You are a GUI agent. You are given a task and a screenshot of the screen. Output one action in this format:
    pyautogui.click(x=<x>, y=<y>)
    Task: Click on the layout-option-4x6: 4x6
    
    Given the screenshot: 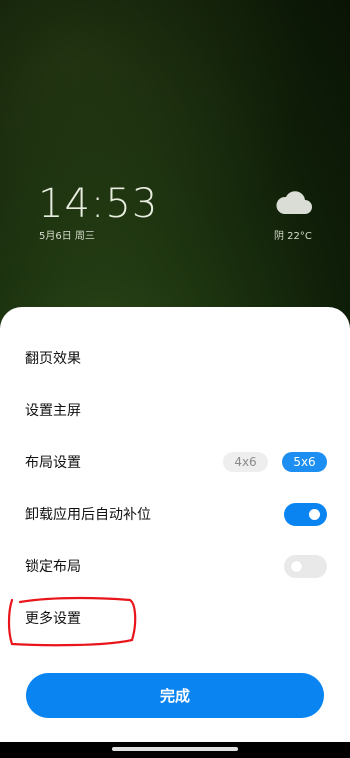 What is the action you would take?
    pyautogui.click(x=245, y=462)
    